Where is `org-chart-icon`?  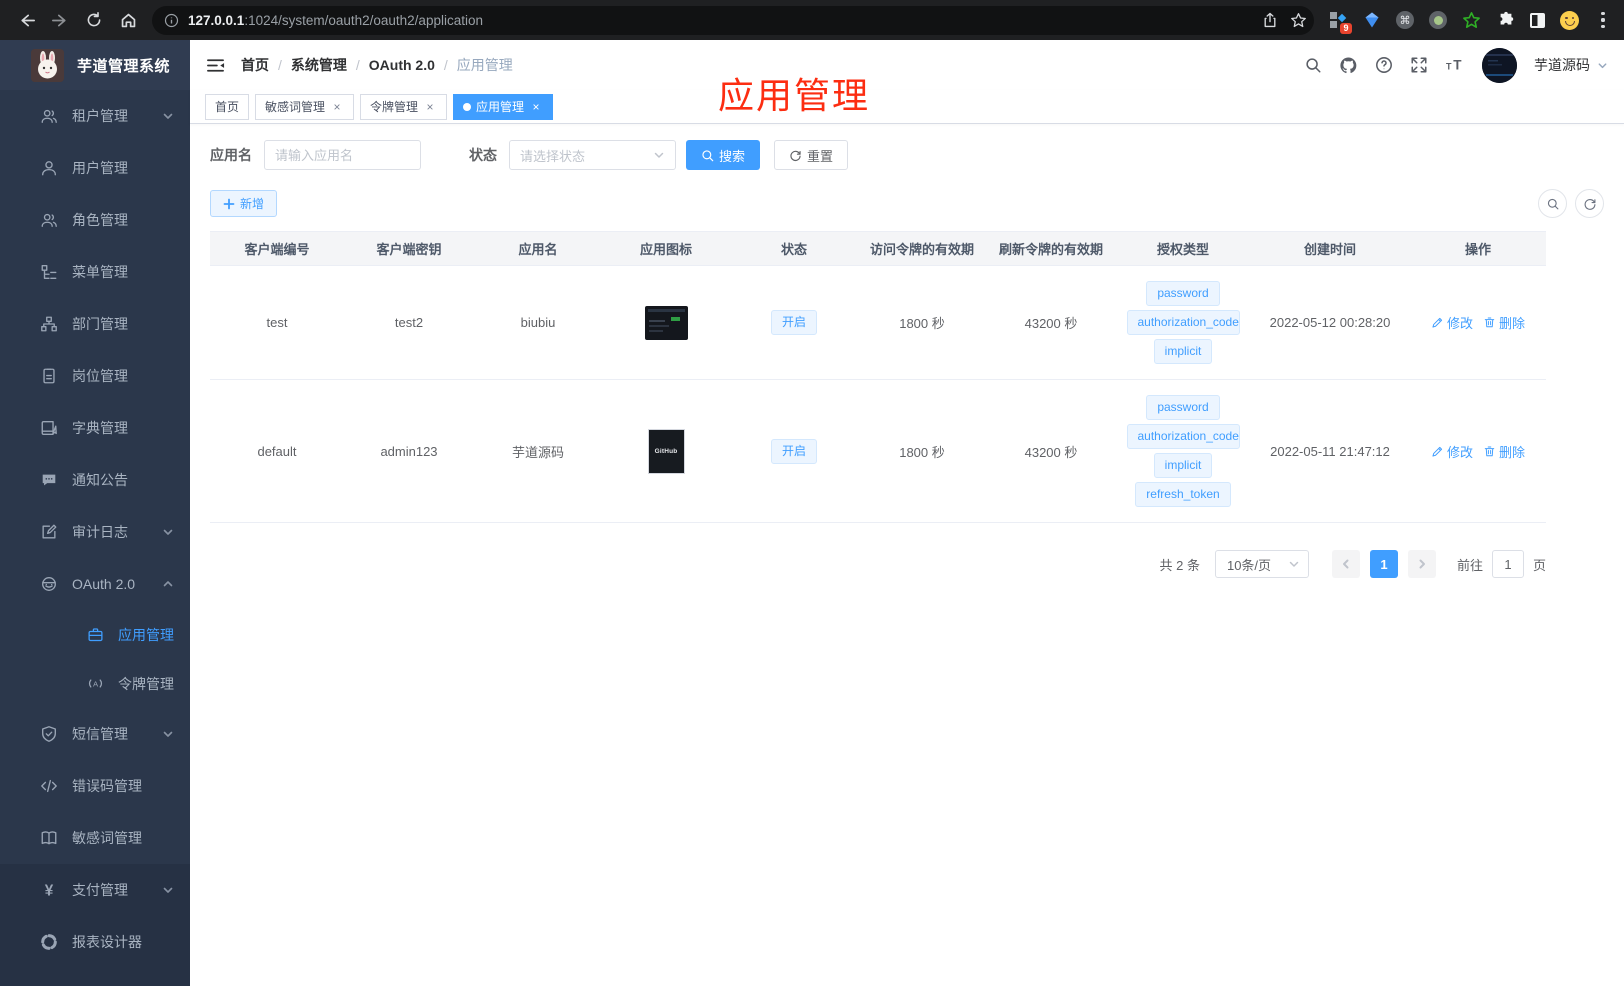
org-chart-icon is located at coordinates (49, 324).